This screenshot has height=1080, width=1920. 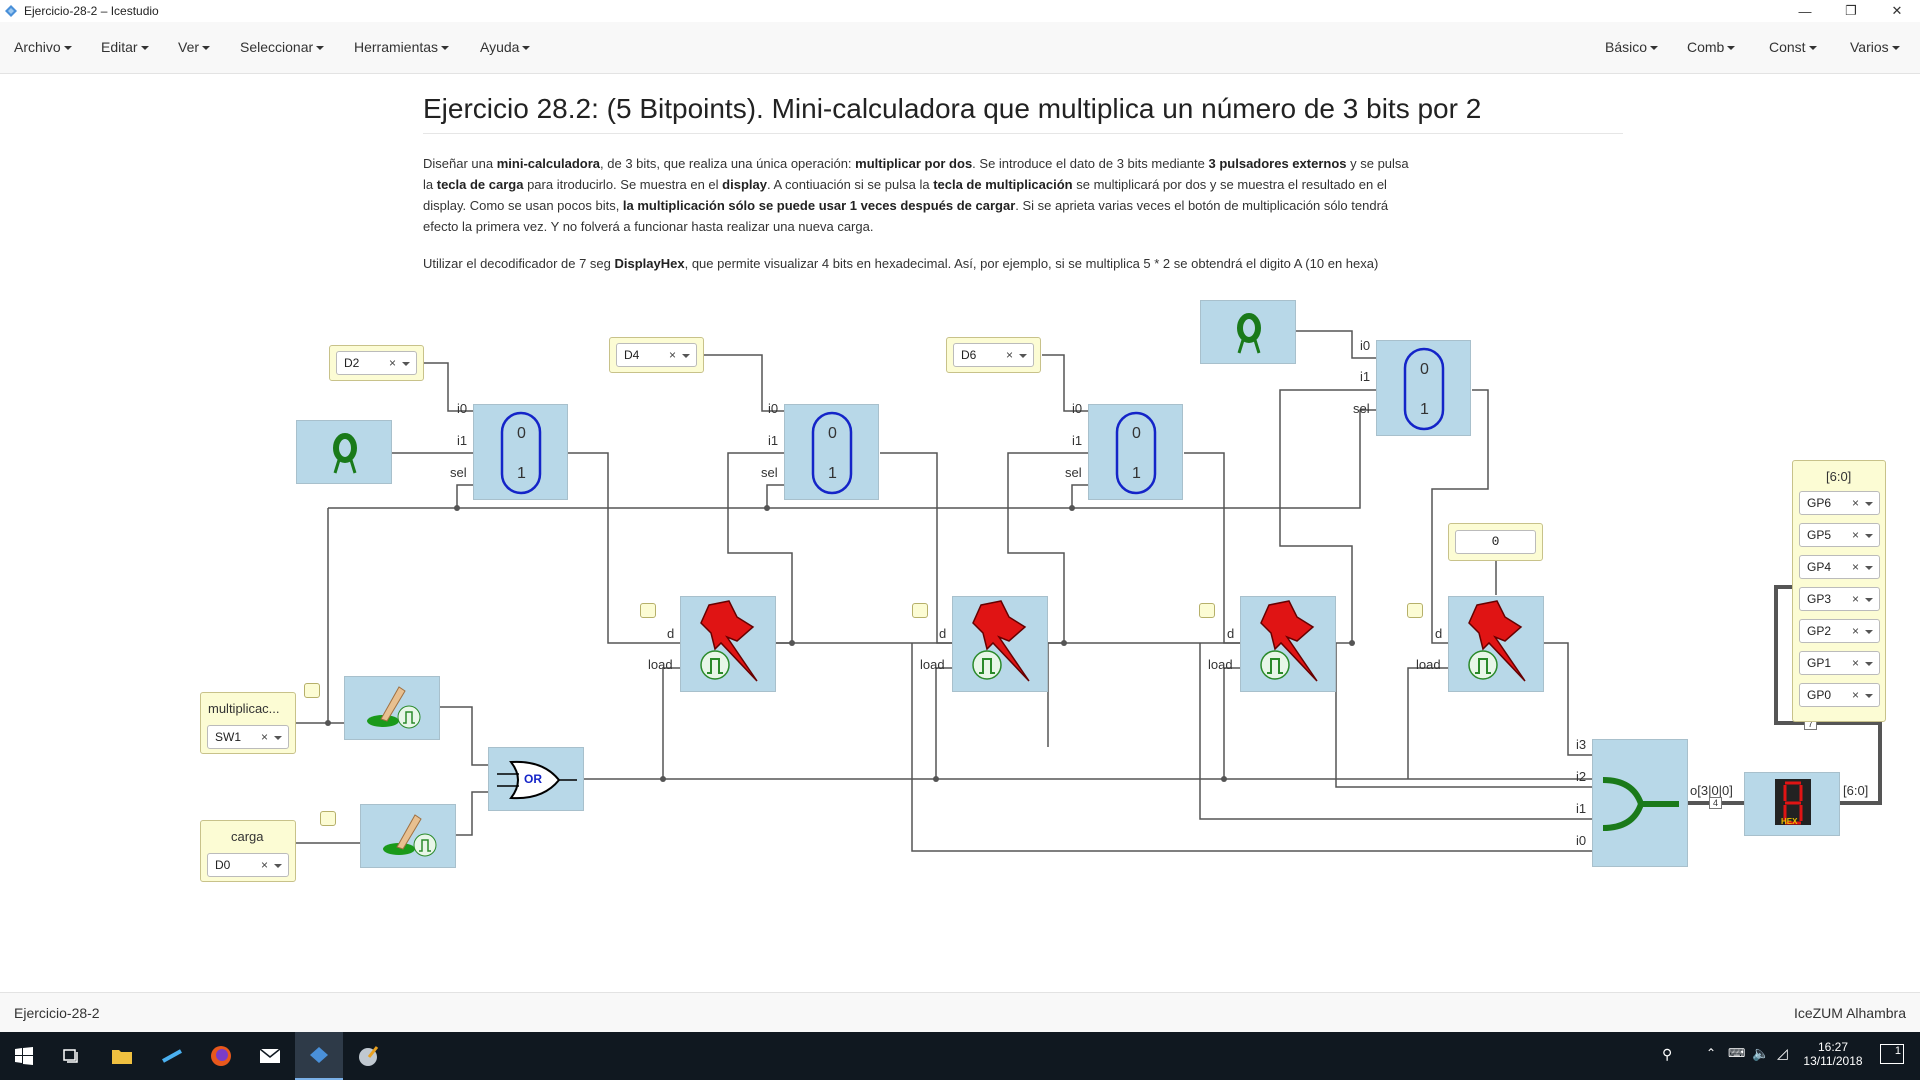 I want to click on board-name: IceZUM Alhambra, so click(x=1850, y=1013).